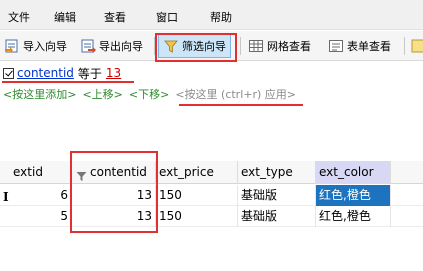  I want to click on form-view-button: 表单查看, so click(359, 46).